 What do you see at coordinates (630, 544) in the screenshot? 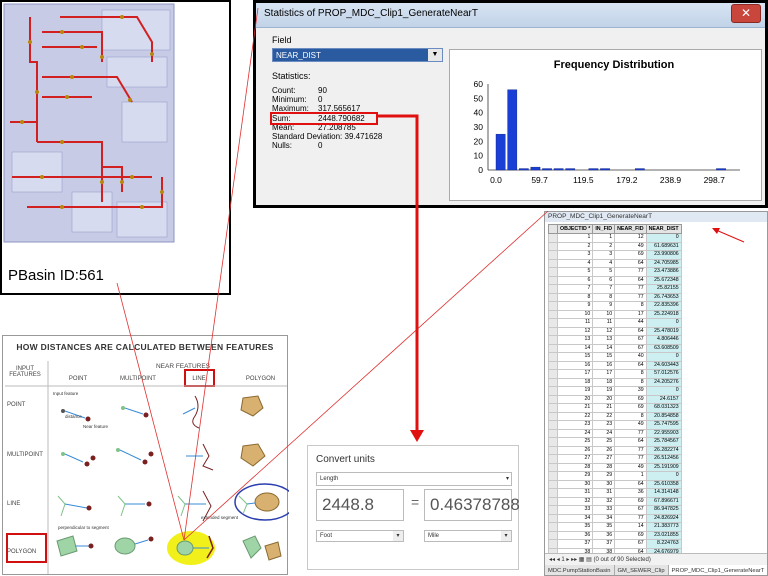
I see `table-cell: 67` at bounding box center [630, 544].